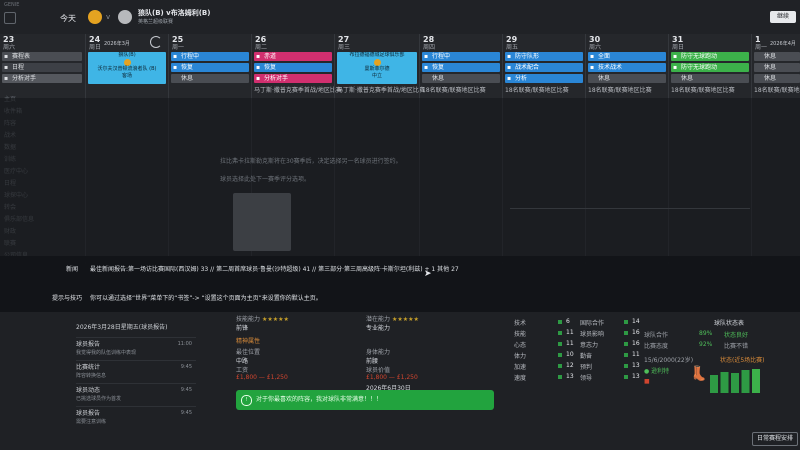 The width and height of the screenshot is (800, 450). I want to click on attribute-name: 体力, so click(520, 356).